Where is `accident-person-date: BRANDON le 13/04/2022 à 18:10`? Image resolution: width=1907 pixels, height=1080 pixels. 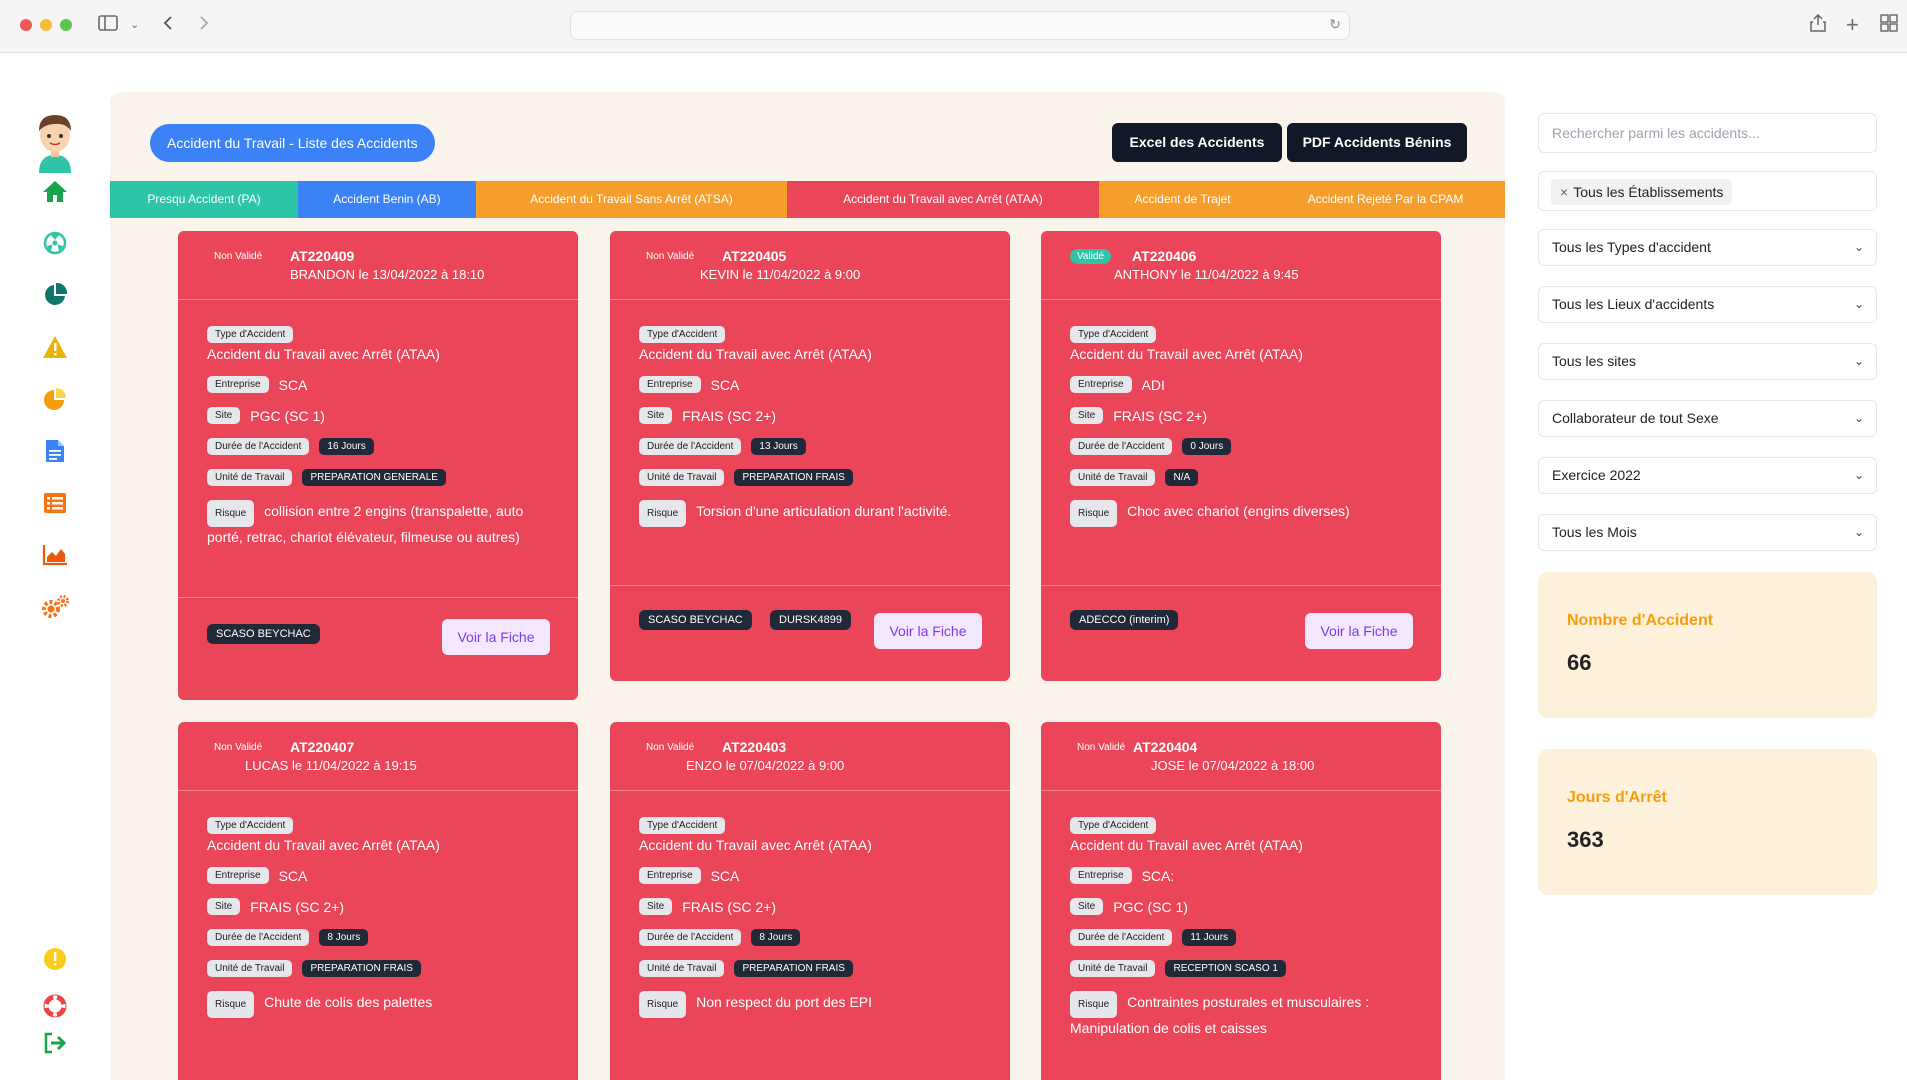
accident-person-date: BRANDON le 13/04/2022 à 18:10 is located at coordinates (387, 274).